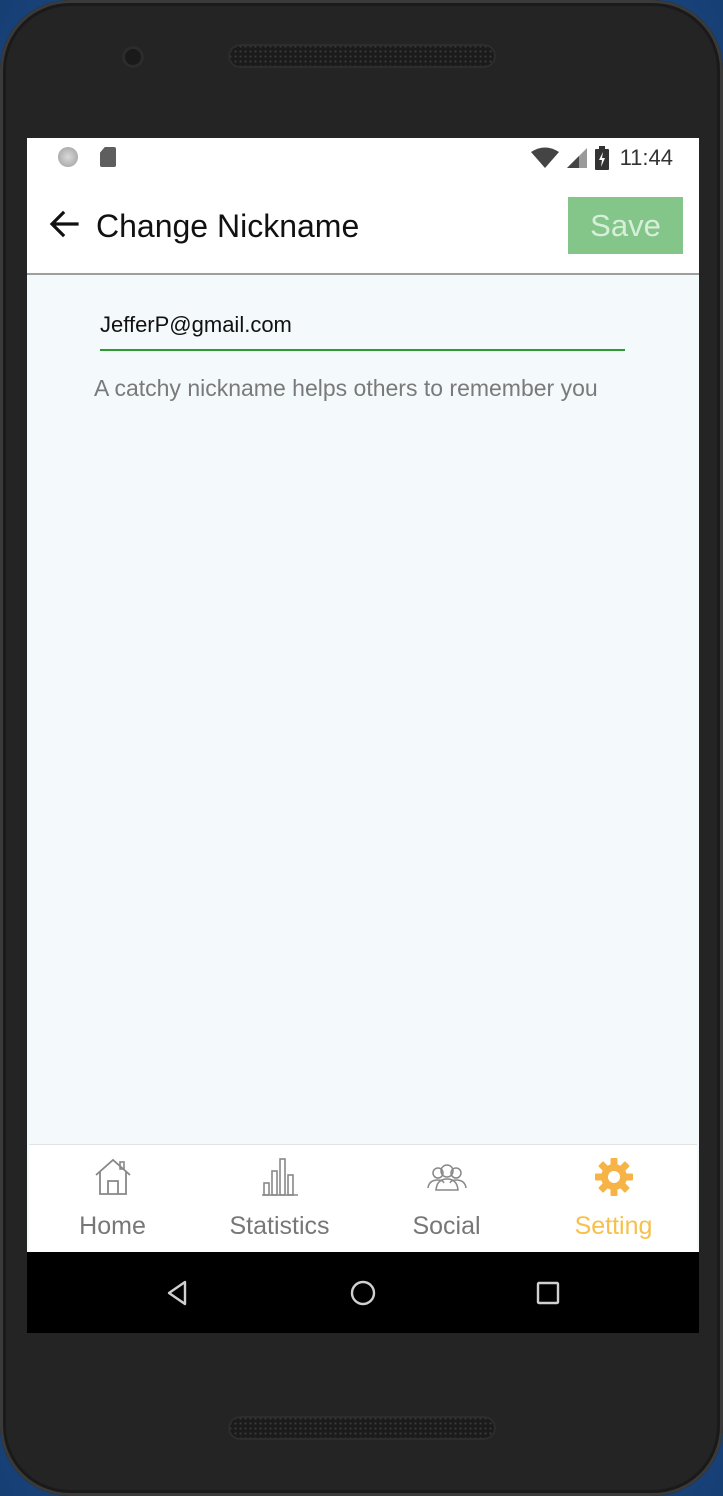  I want to click on status-icons: 11:44, so click(601, 158).